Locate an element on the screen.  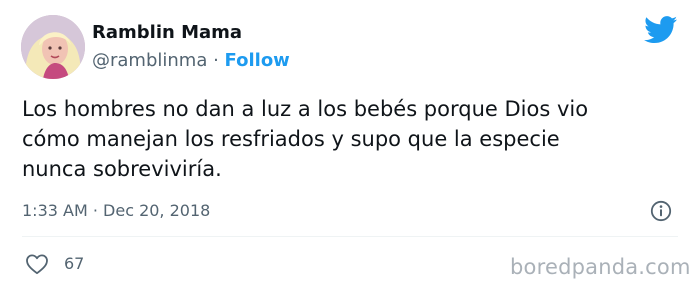
heart-icon is located at coordinates (37, 264).